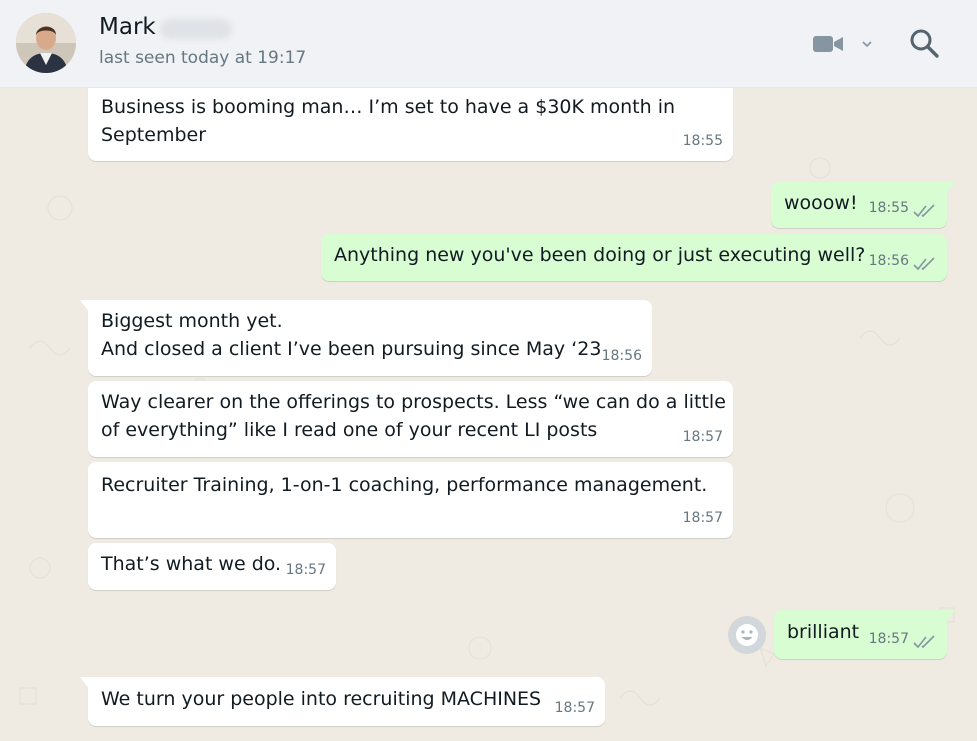  What do you see at coordinates (488, 44) in the screenshot?
I see `chat-header: Mark last seen today at 19:17` at bounding box center [488, 44].